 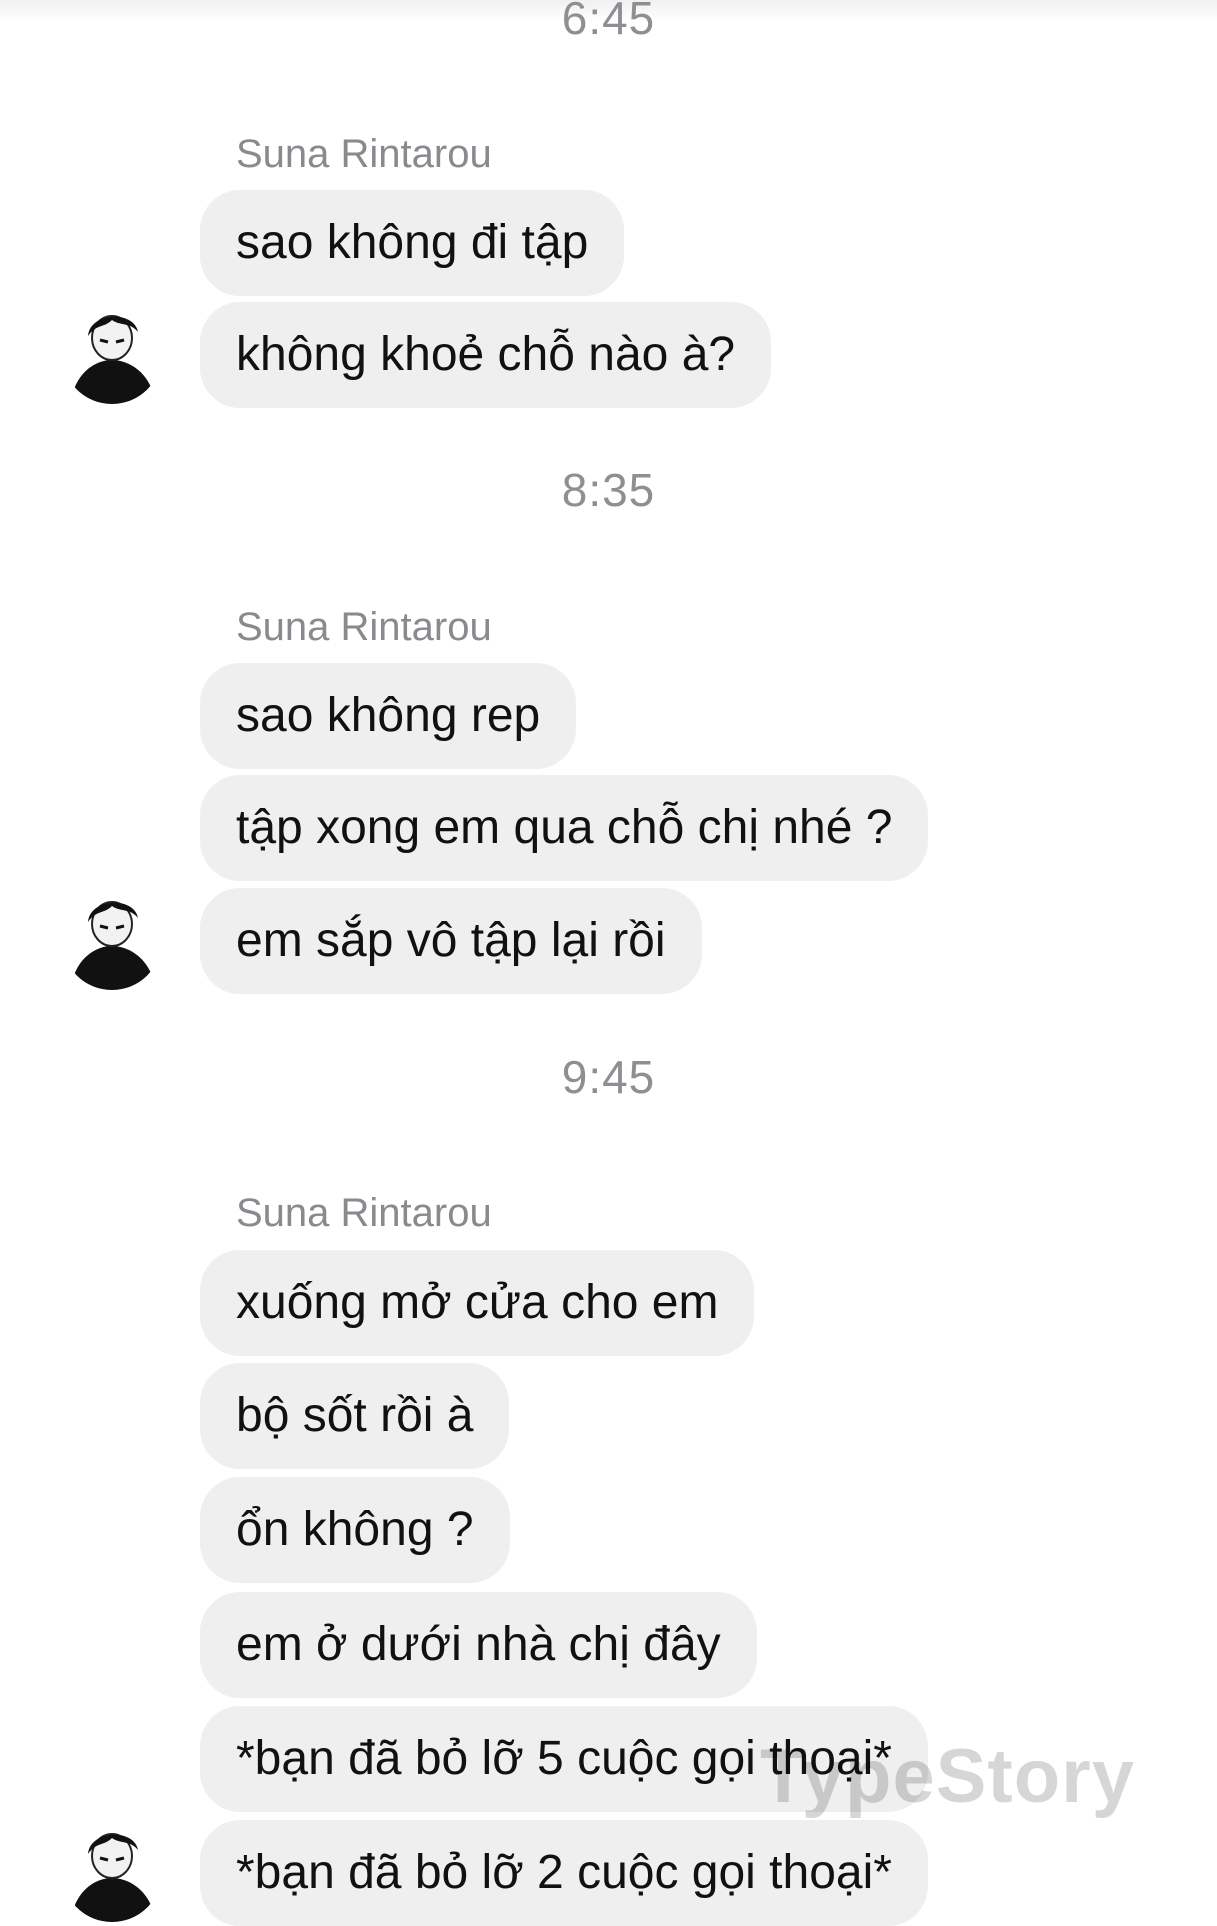 What do you see at coordinates (412, 243) in the screenshot?
I see `message-bubble: sao không đi tập` at bounding box center [412, 243].